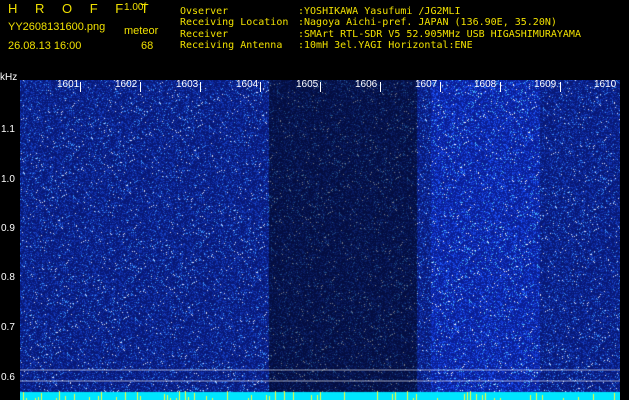  I want to click on ytick-label: 1.0, so click(8, 179).